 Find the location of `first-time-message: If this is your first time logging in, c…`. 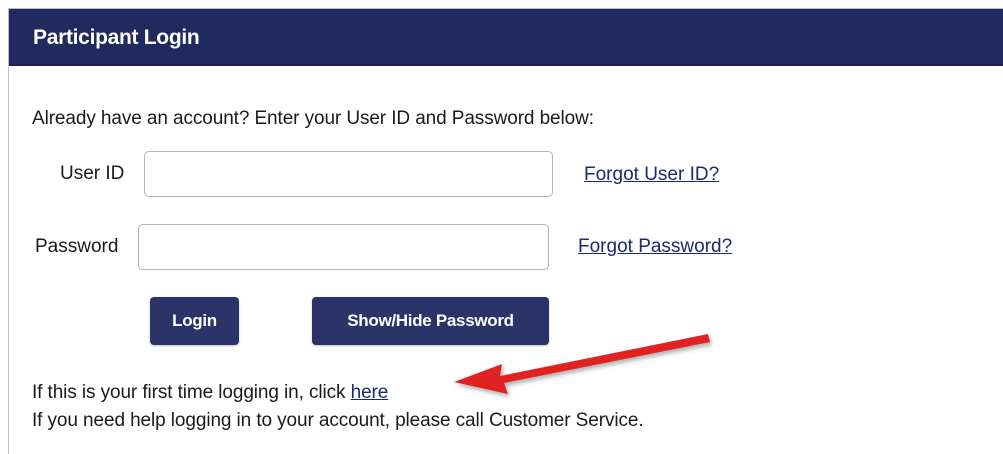

first-time-message: If this is your first time logging in, c… is located at coordinates (210, 393).